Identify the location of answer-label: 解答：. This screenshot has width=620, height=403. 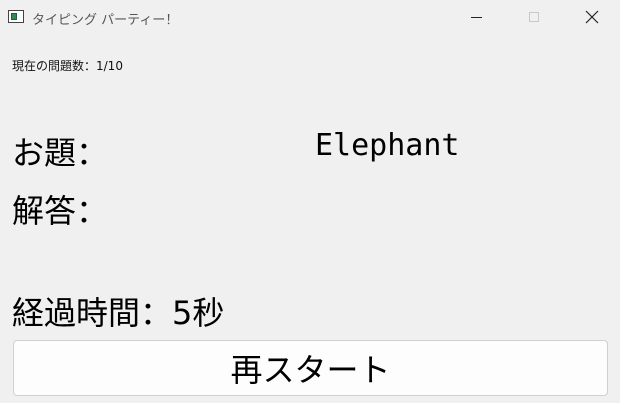
(60, 211).